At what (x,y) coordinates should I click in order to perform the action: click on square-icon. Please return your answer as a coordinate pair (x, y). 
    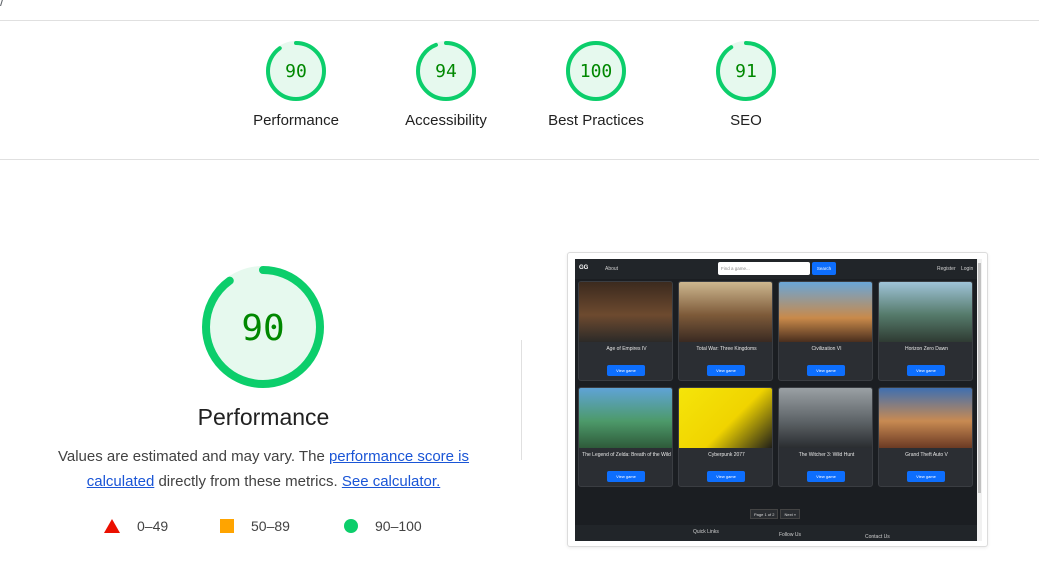
    Looking at the image, I should click on (227, 526).